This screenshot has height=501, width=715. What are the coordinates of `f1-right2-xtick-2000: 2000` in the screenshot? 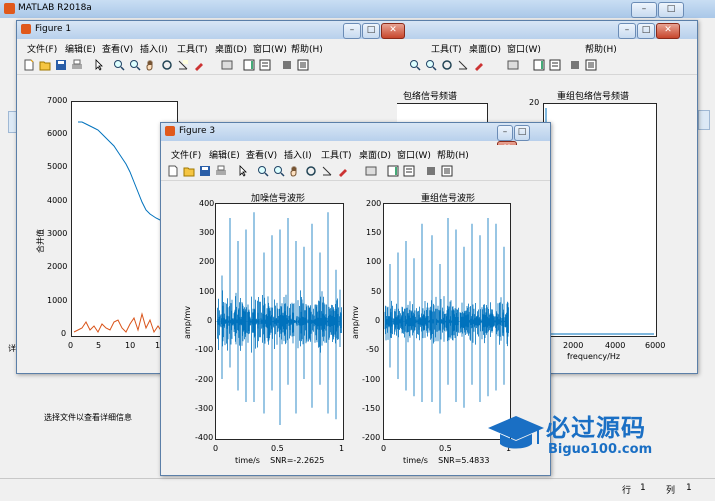 It's located at (573, 345).